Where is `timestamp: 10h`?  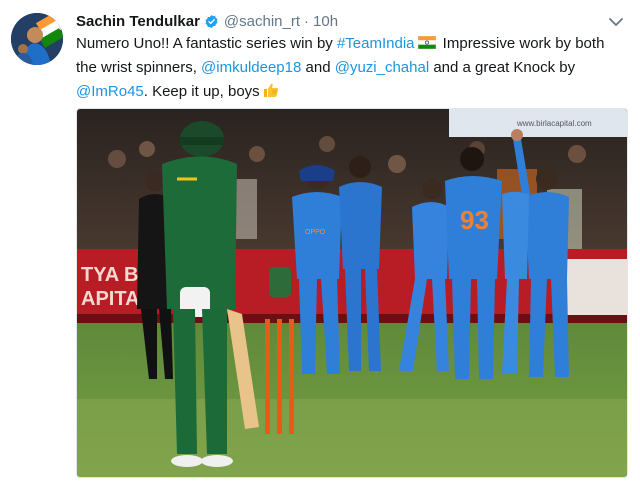 timestamp: 10h is located at coordinates (325, 21).